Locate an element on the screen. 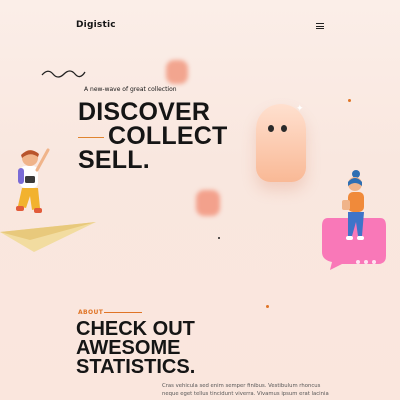 Image resolution: width=400 pixels, height=400 pixels. hero-heading-line-1: DISCOVER is located at coordinates (144, 112).